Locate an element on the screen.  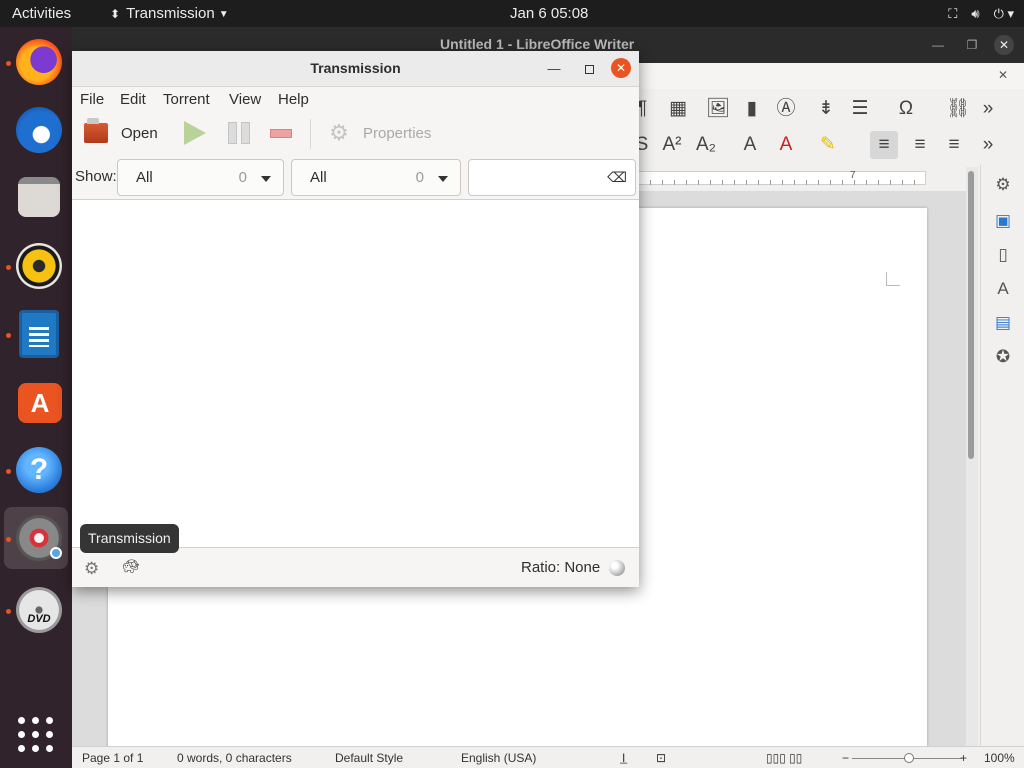
zoom-slider is located at coordinates (907, 758).